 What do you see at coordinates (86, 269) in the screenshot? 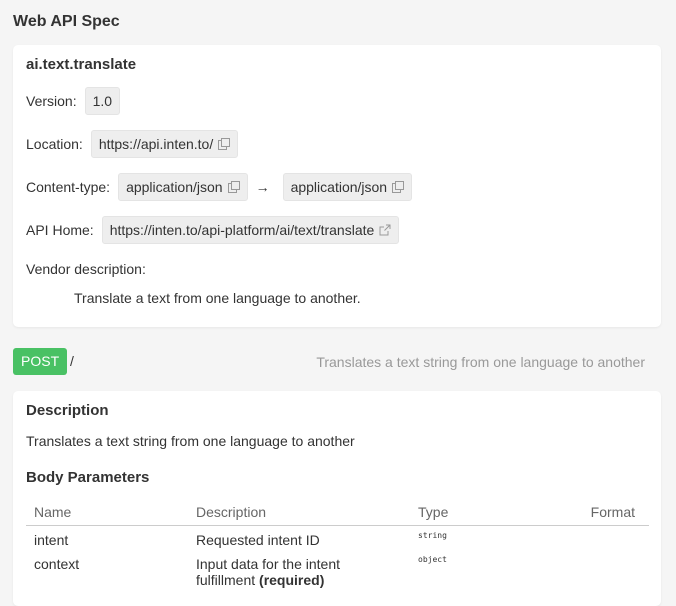
I see `vendor-description-label: Vendor description:` at bounding box center [86, 269].